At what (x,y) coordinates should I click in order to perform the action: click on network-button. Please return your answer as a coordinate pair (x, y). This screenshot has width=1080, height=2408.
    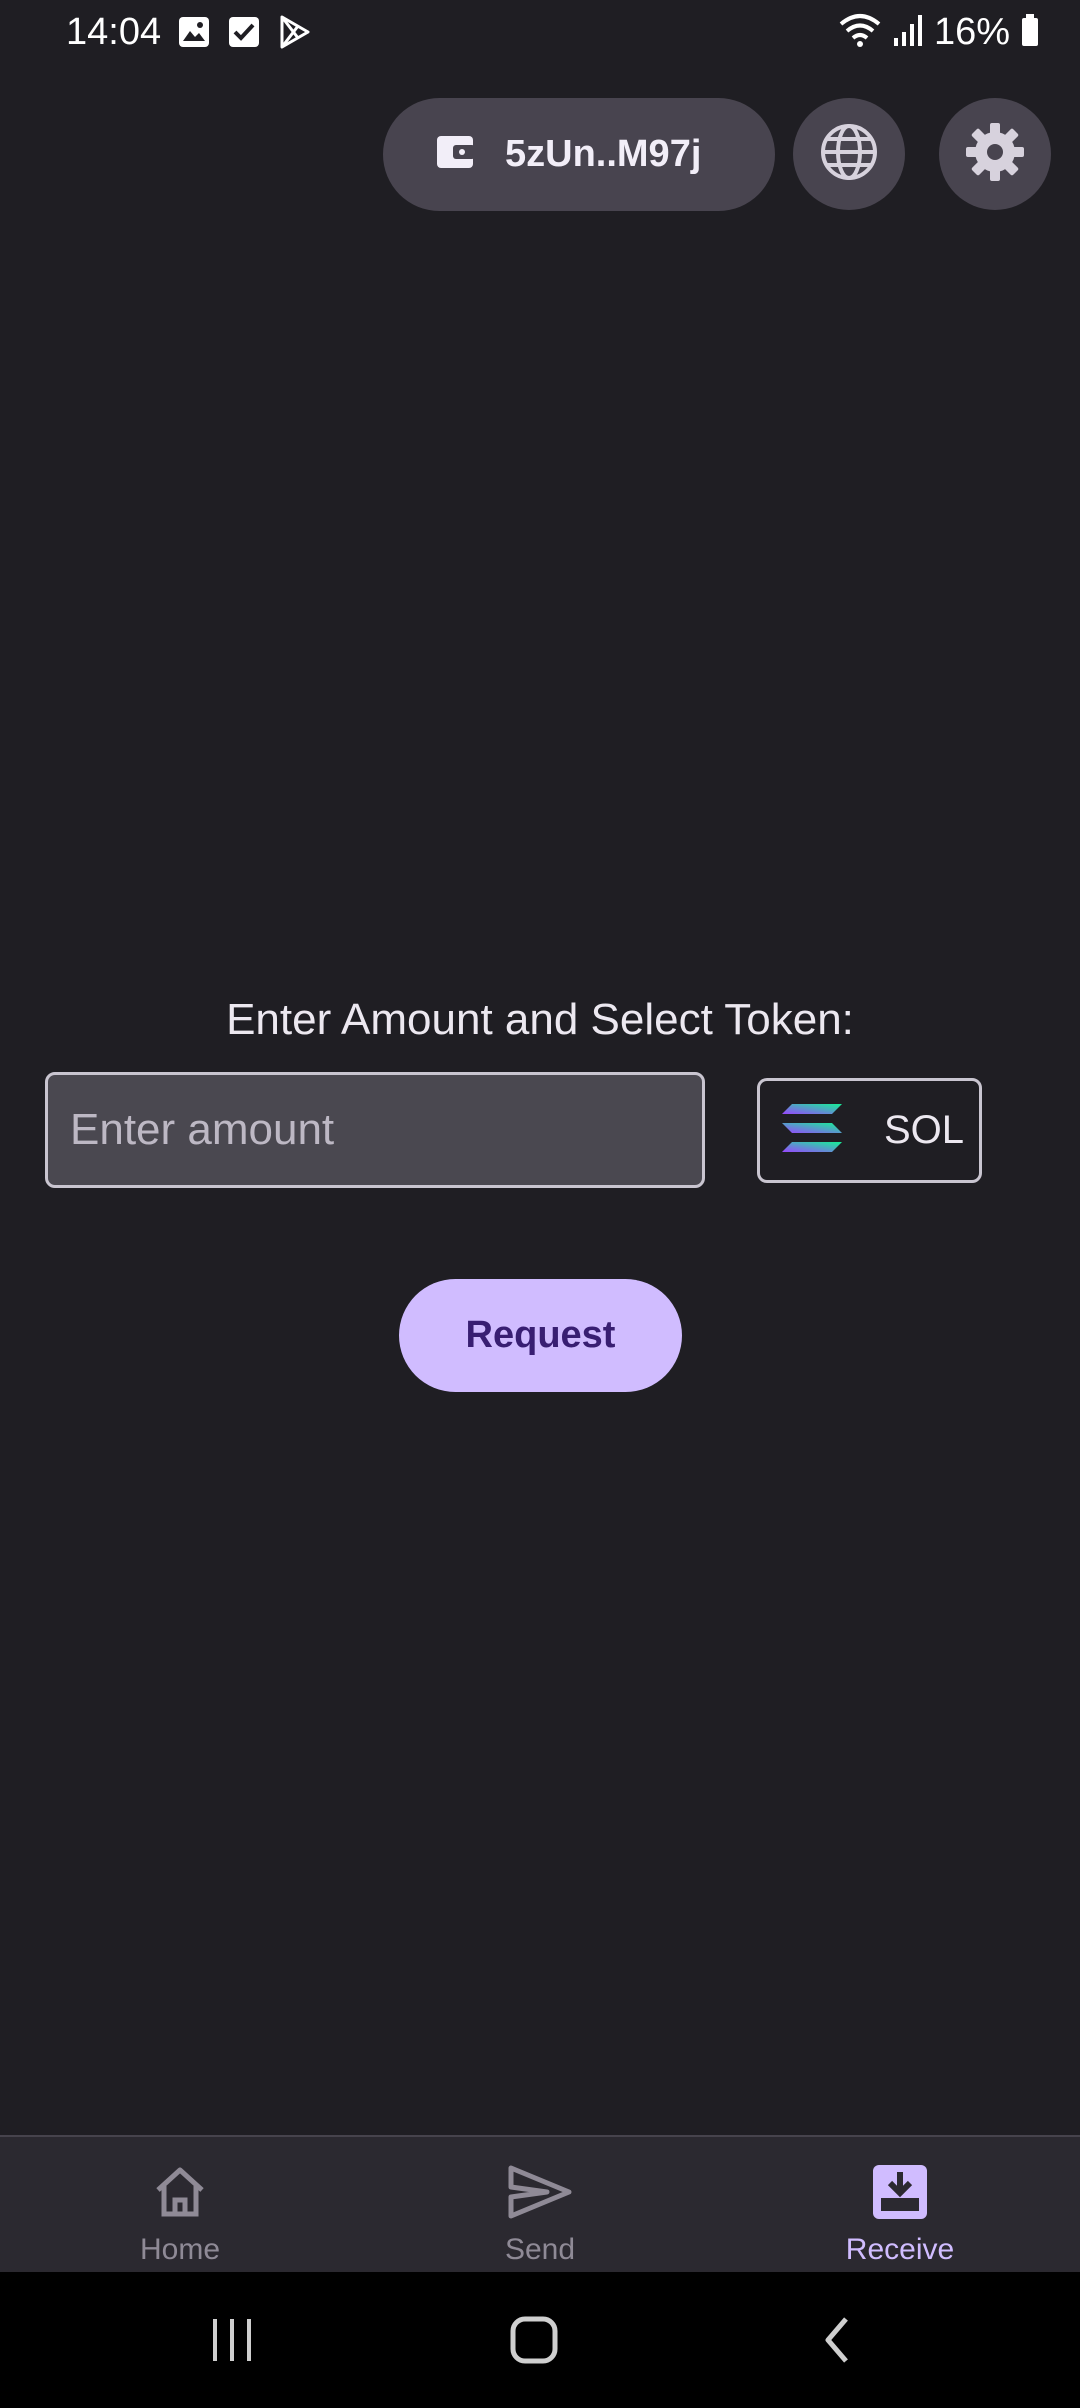
    Looking at the image, I should click on (849, 154).